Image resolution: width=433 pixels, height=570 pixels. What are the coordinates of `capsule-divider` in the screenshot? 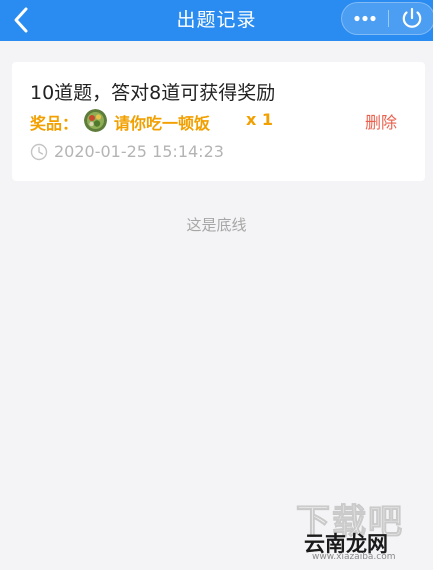 It's located at (388, 18).